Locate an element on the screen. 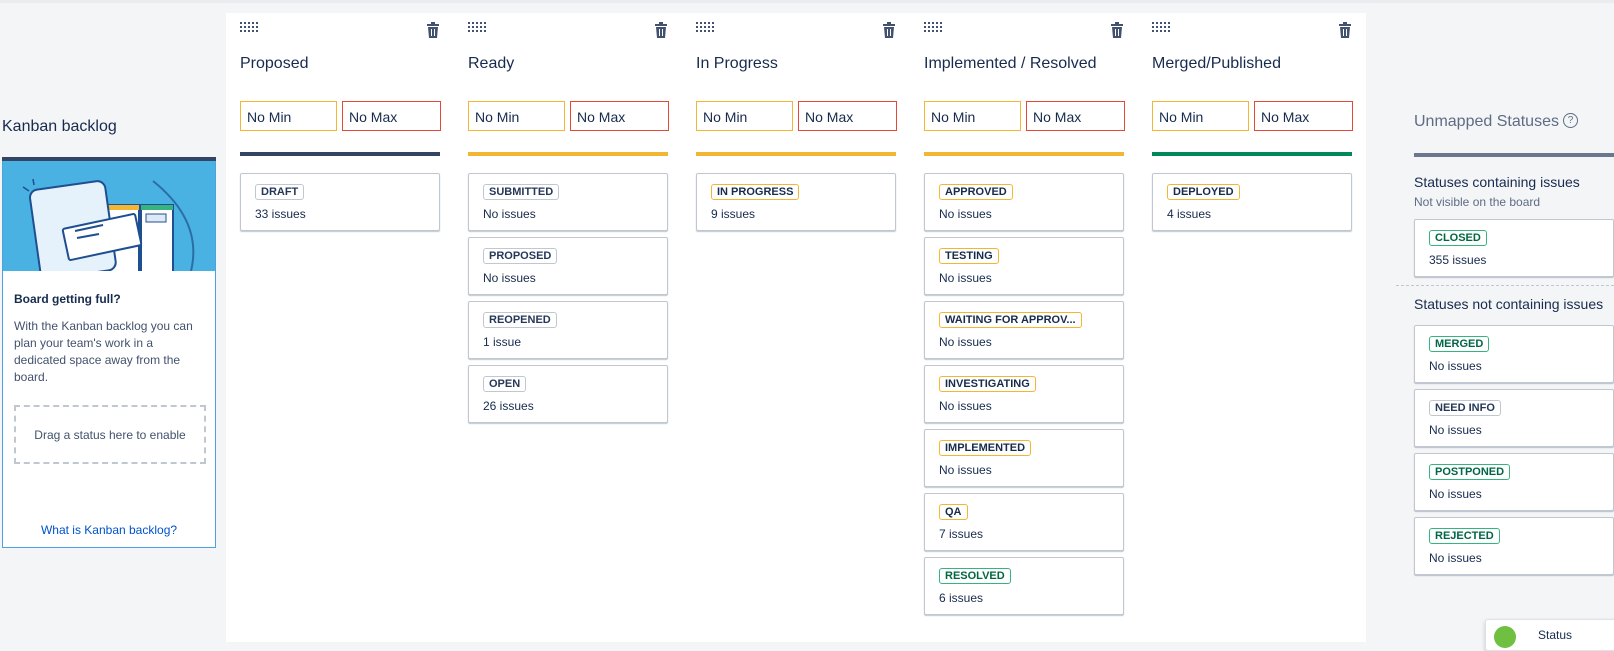 The image size is (1614, 651). statuses-with-issues-heading: Statuses containing issues is located at coordinates (1497, 182).